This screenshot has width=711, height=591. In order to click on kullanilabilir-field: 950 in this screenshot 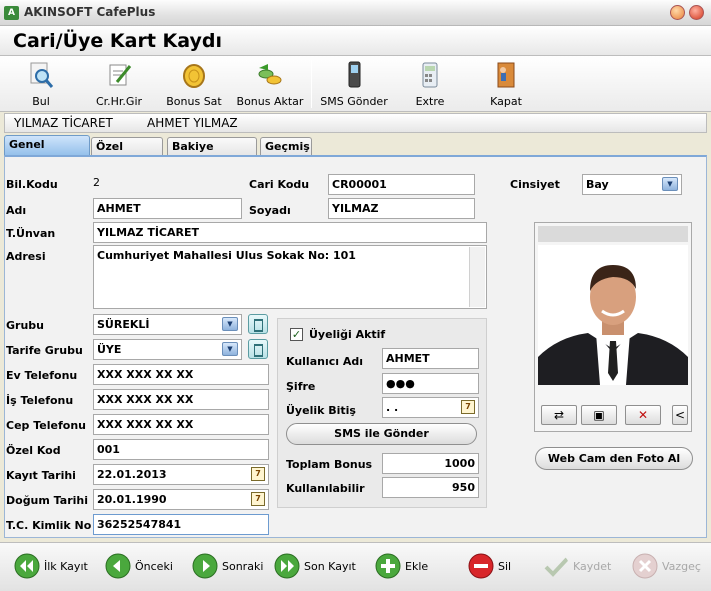, I will do `click(430, 487)`.